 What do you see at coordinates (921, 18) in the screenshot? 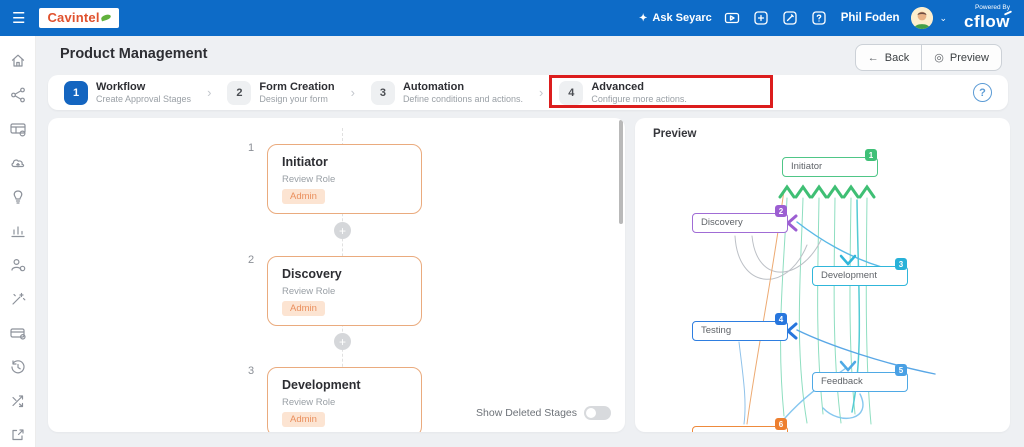
I see `user-avatar` at bounding box center [921, 18].